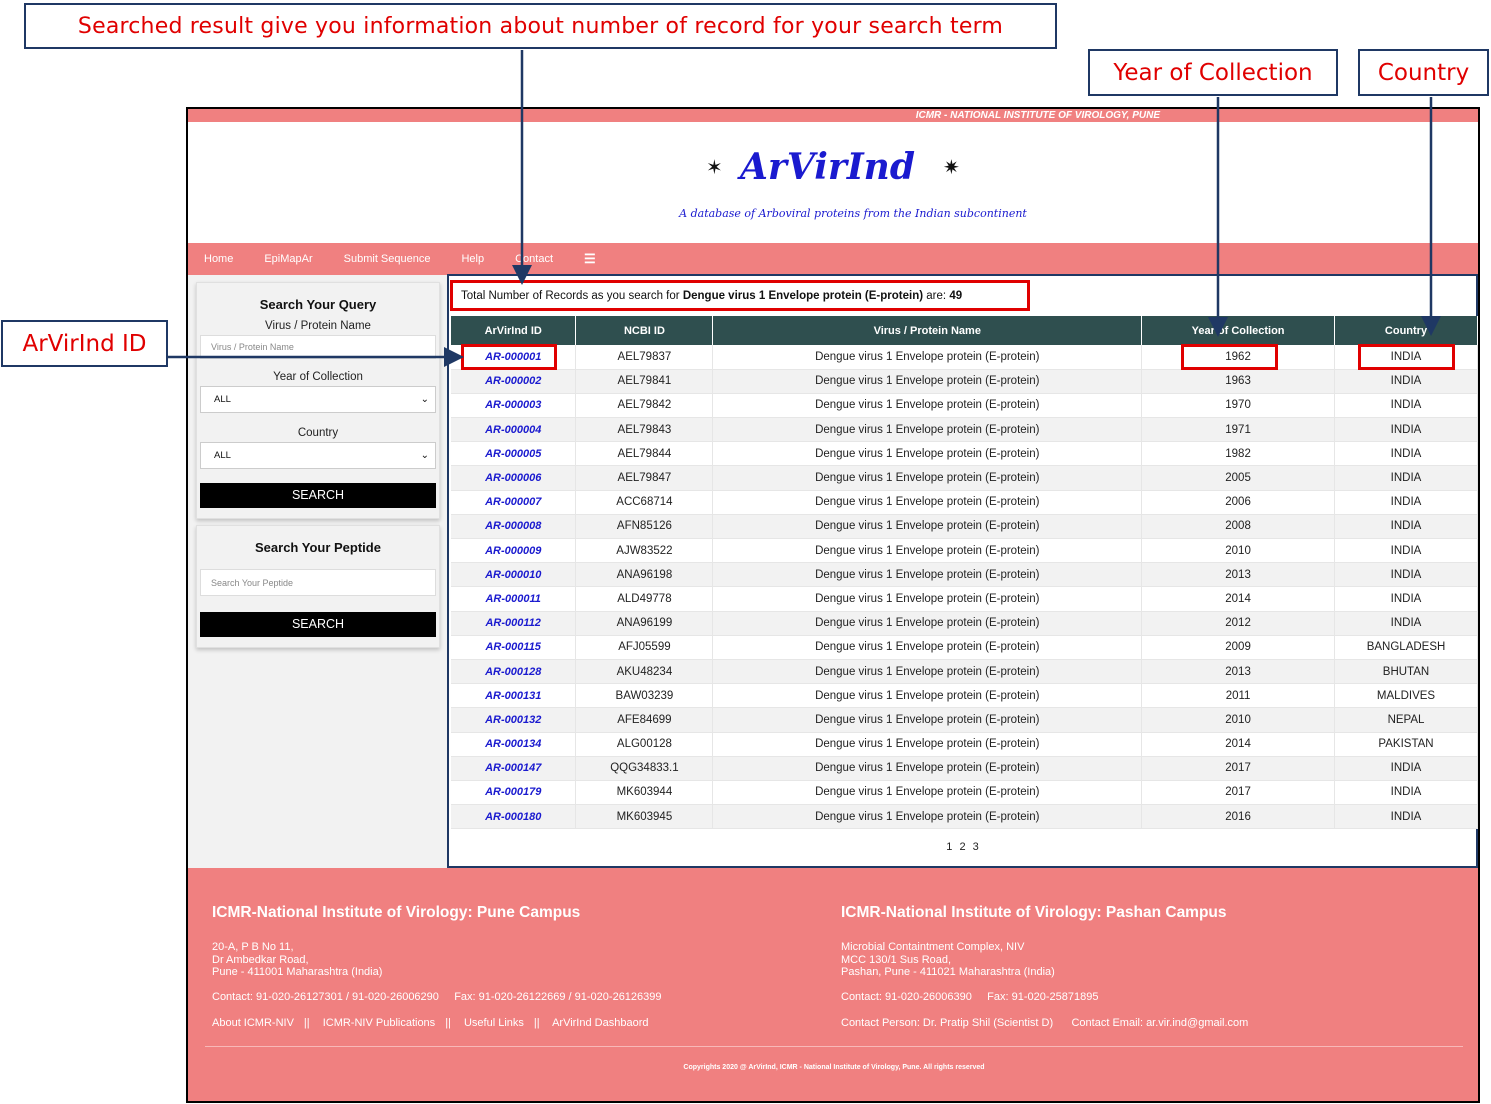  I want to click on site-logo: ArVirInd, so click(827, 167).